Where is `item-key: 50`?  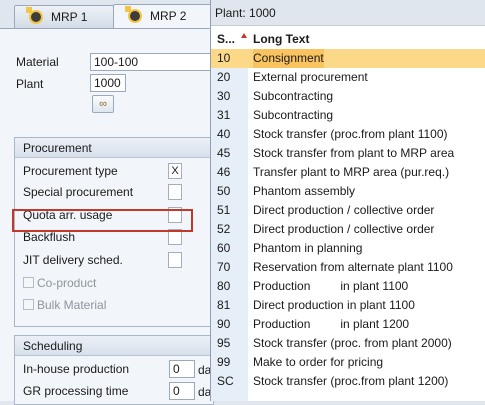
item-key: 50 is located at coordinates (224, 191).